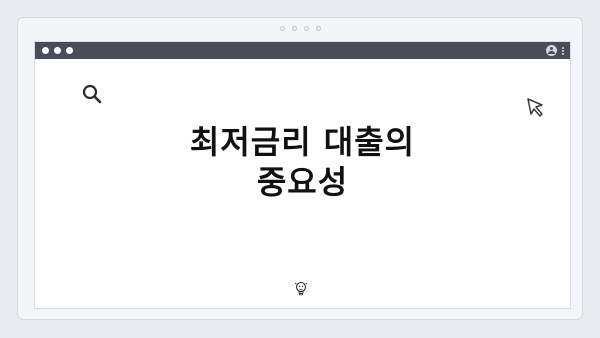 This screenshot has height=338, width=600. I want to click on lightbulb-icon, so click(301, 288).